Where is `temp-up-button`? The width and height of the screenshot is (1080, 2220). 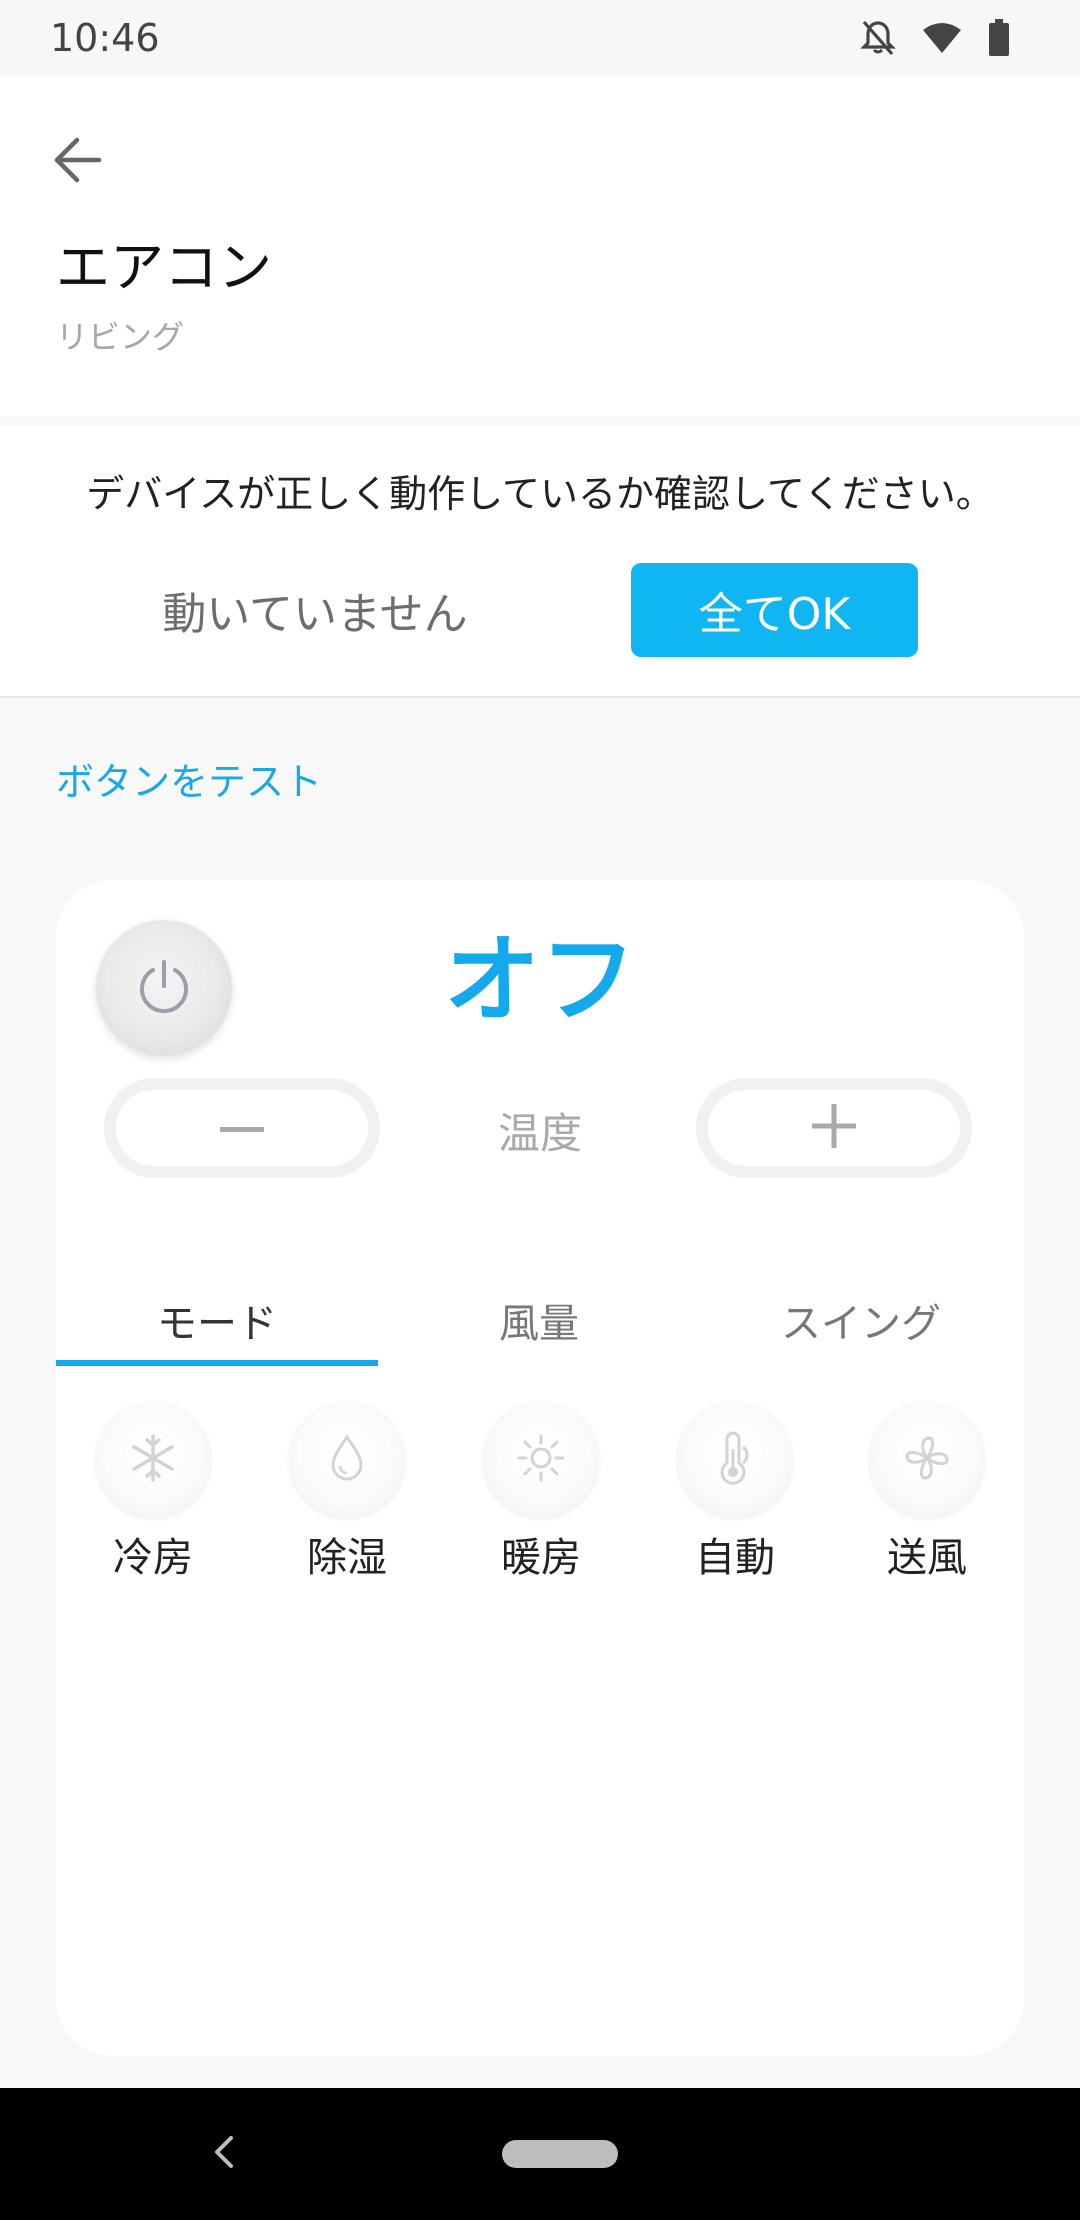
temp-up-button is located at coordinates (834, 1128).